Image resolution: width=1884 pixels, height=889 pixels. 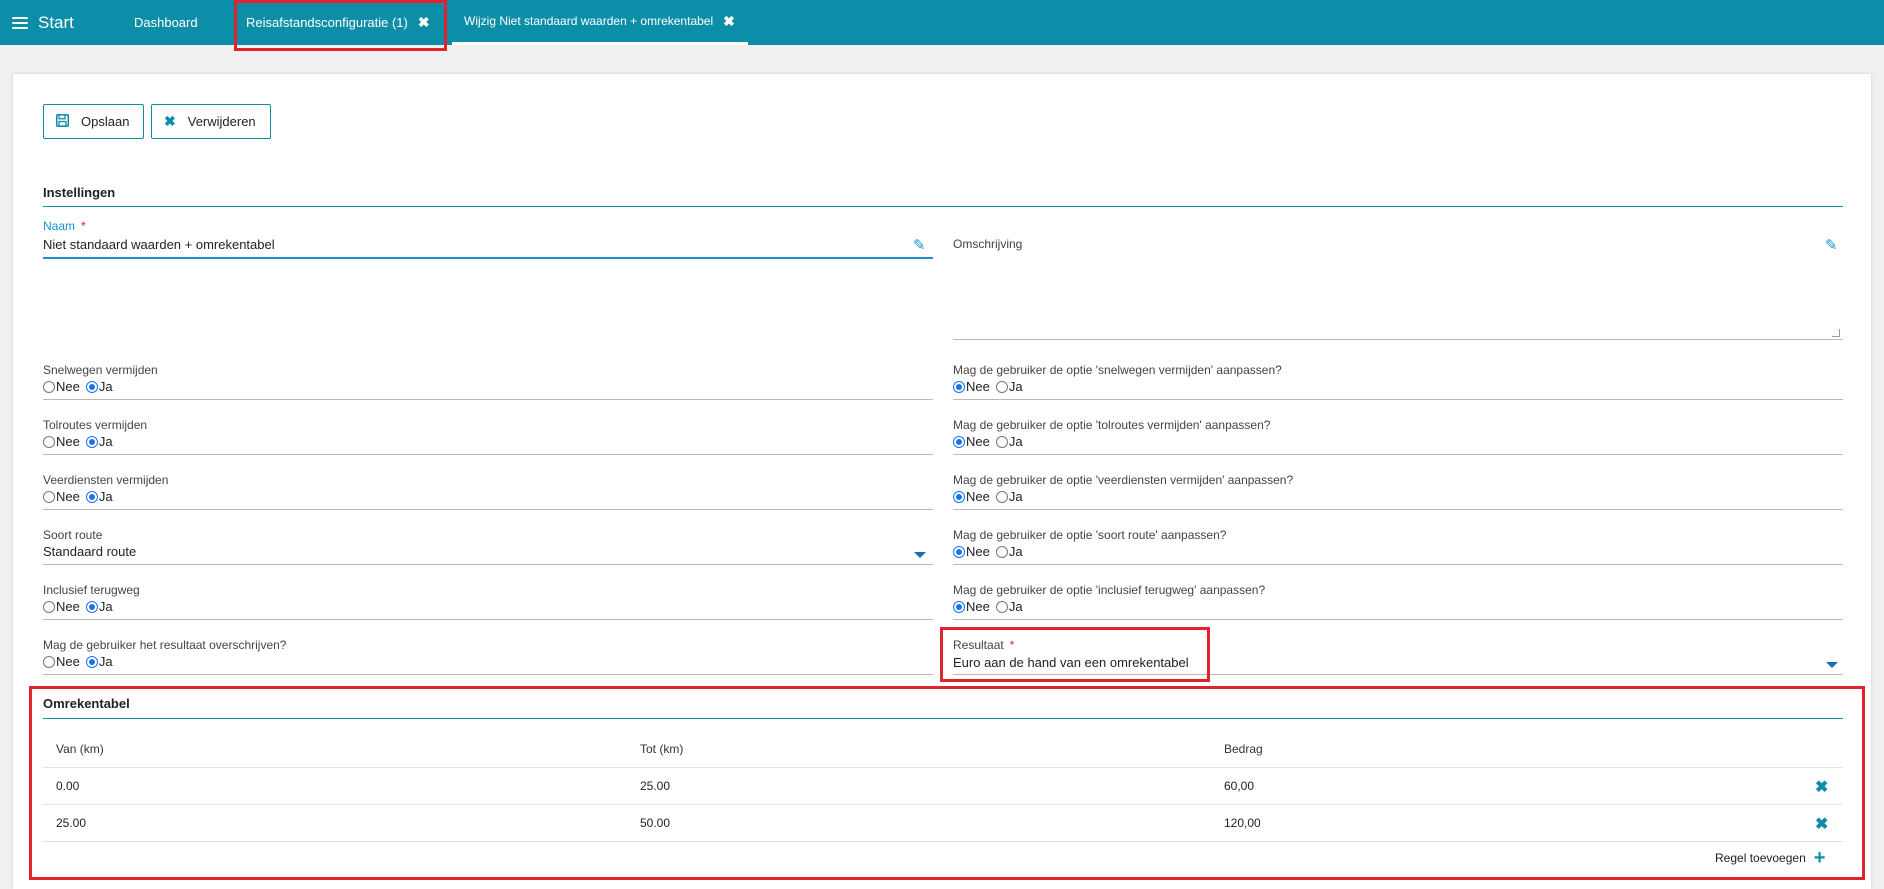 What do you see at coordinates (86, 703) in the screenshot?
I see `section-title-omrekentabel: Omrekentabel` at bounding box center [86, 703].